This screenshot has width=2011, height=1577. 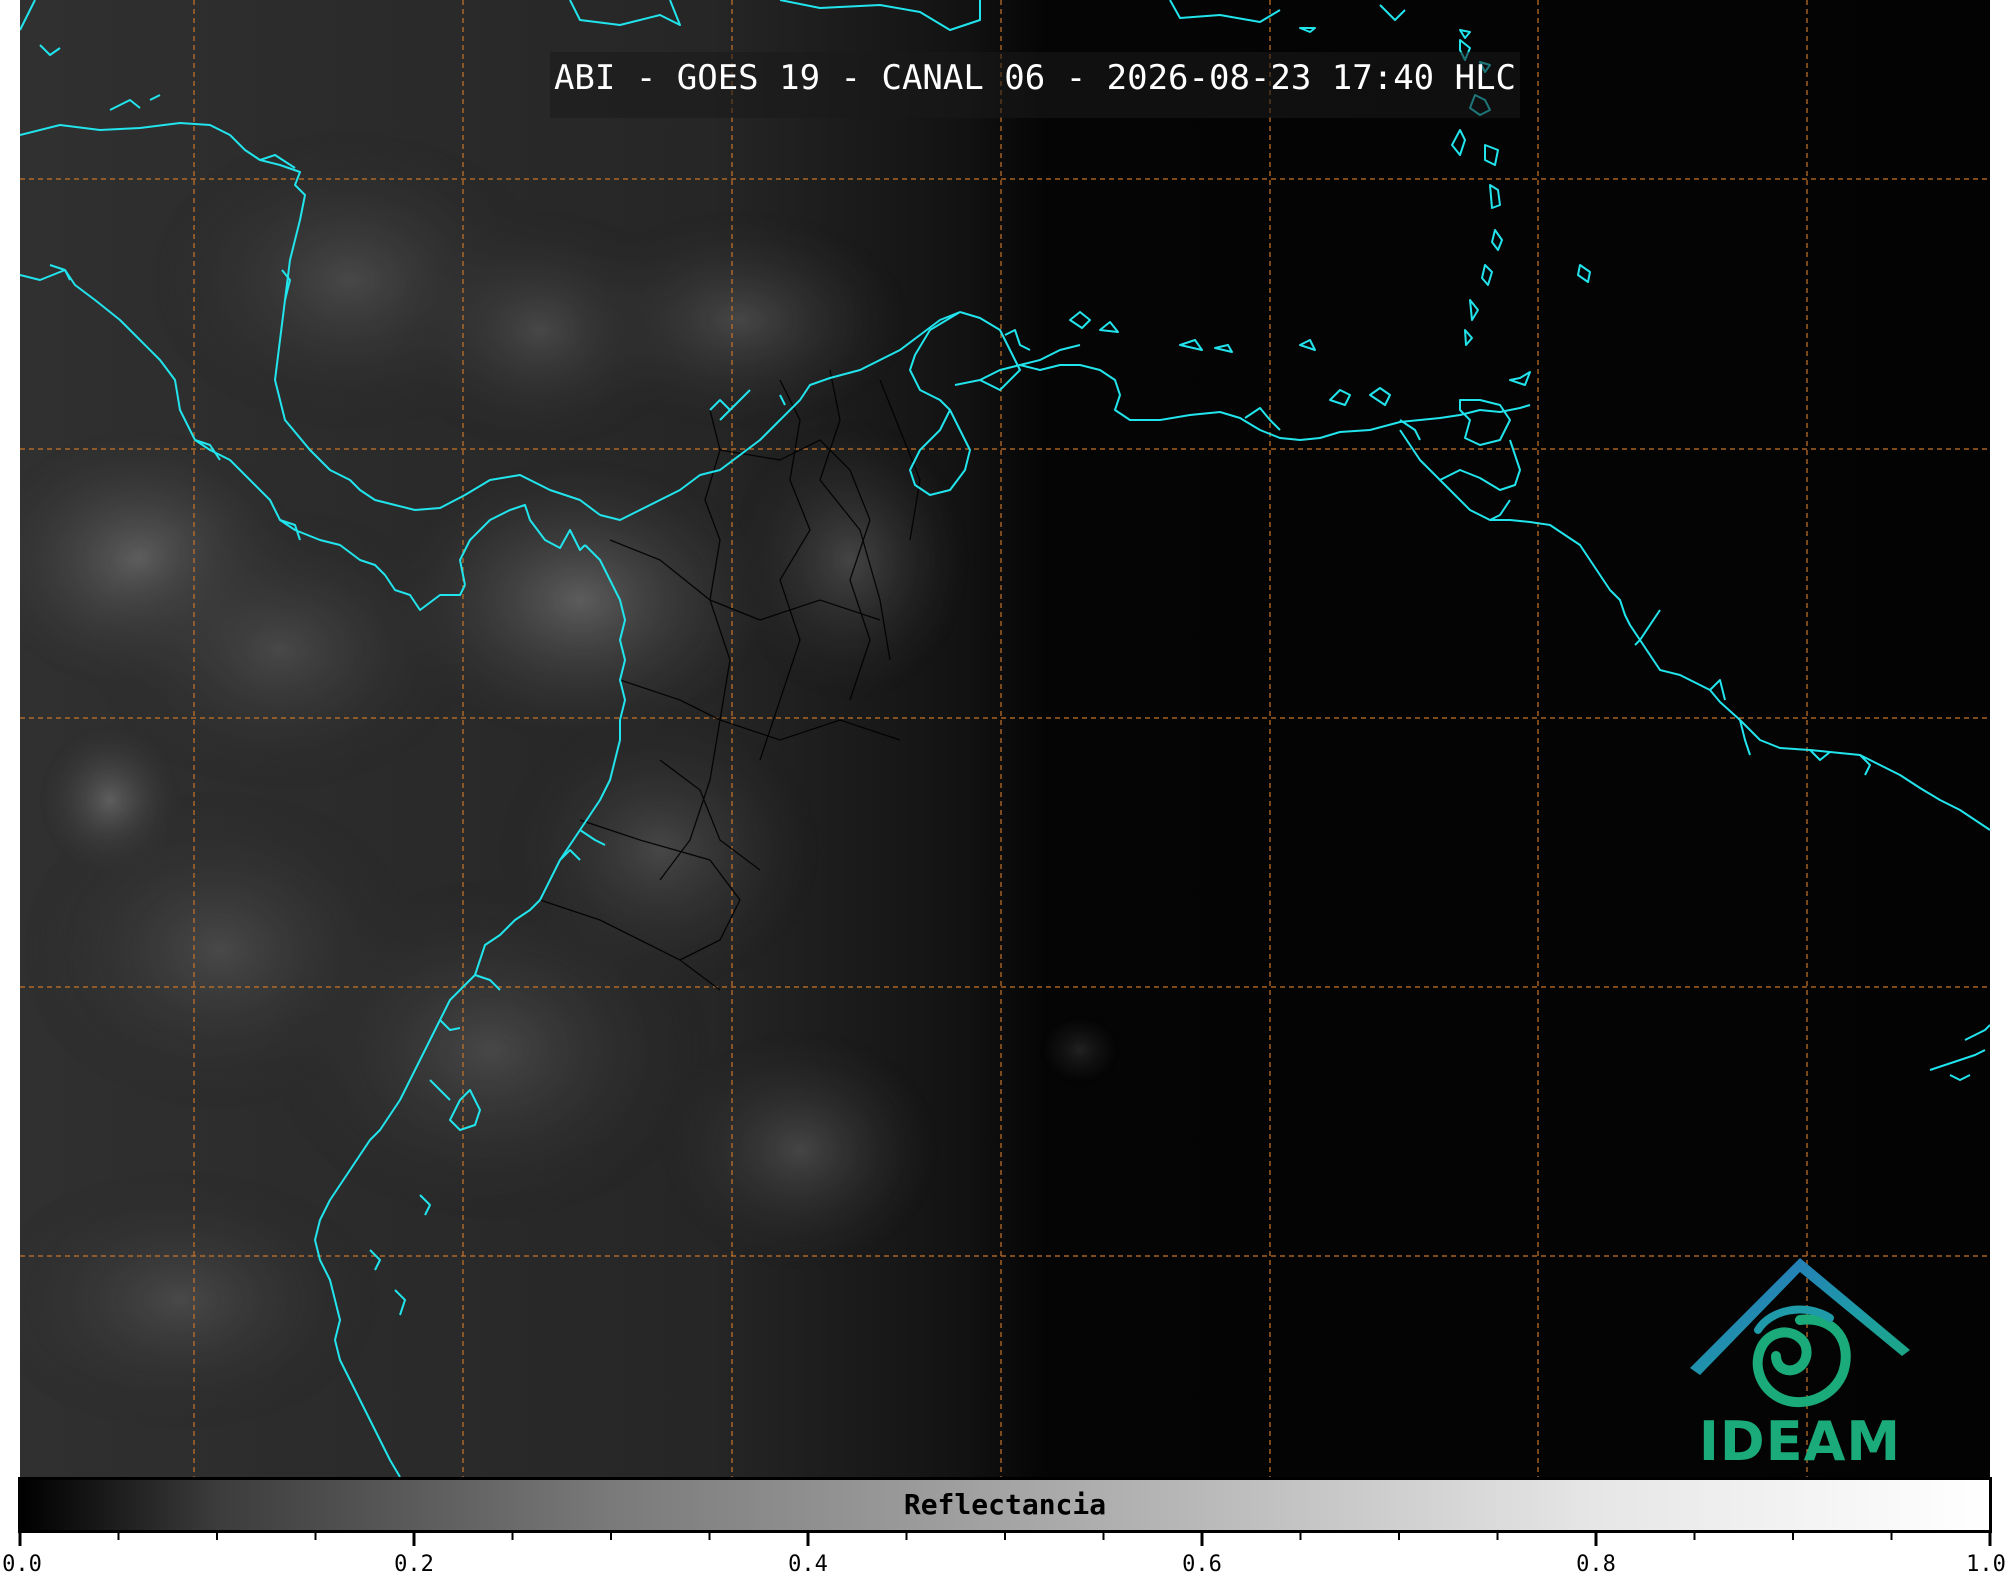 I want to click on logo-text: IDEAM, so click(x=1800, y=1441).